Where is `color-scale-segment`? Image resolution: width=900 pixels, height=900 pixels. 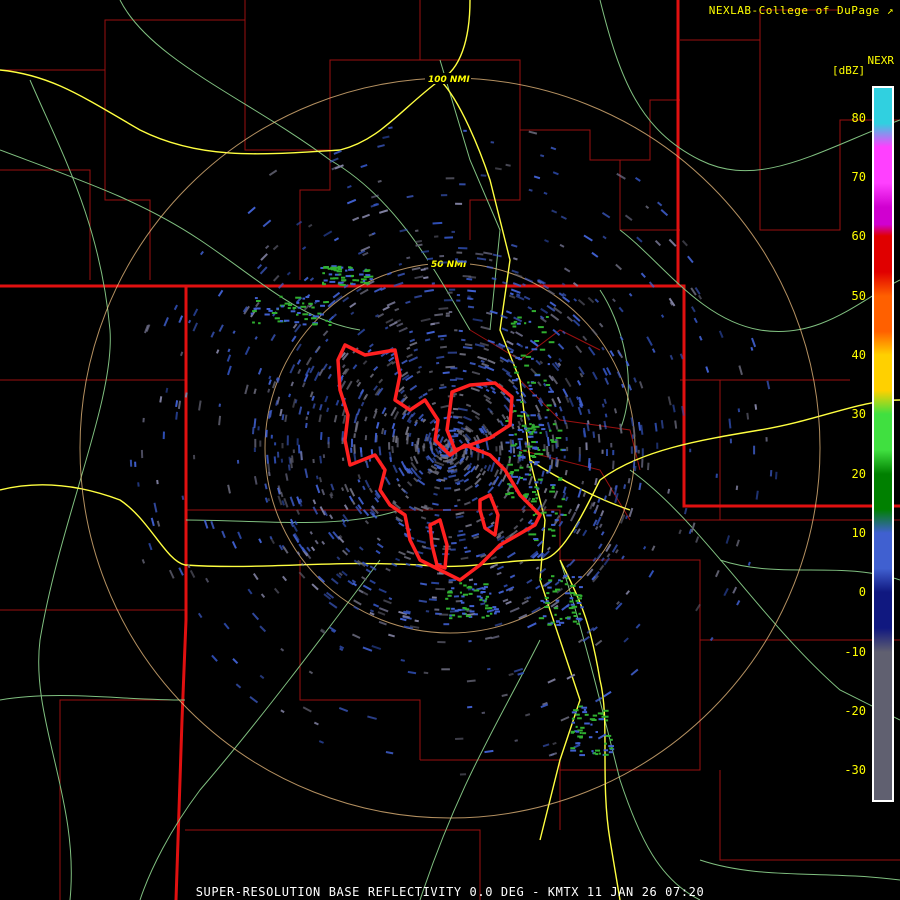
color-scale-segment is located at coordinates (883, 503).